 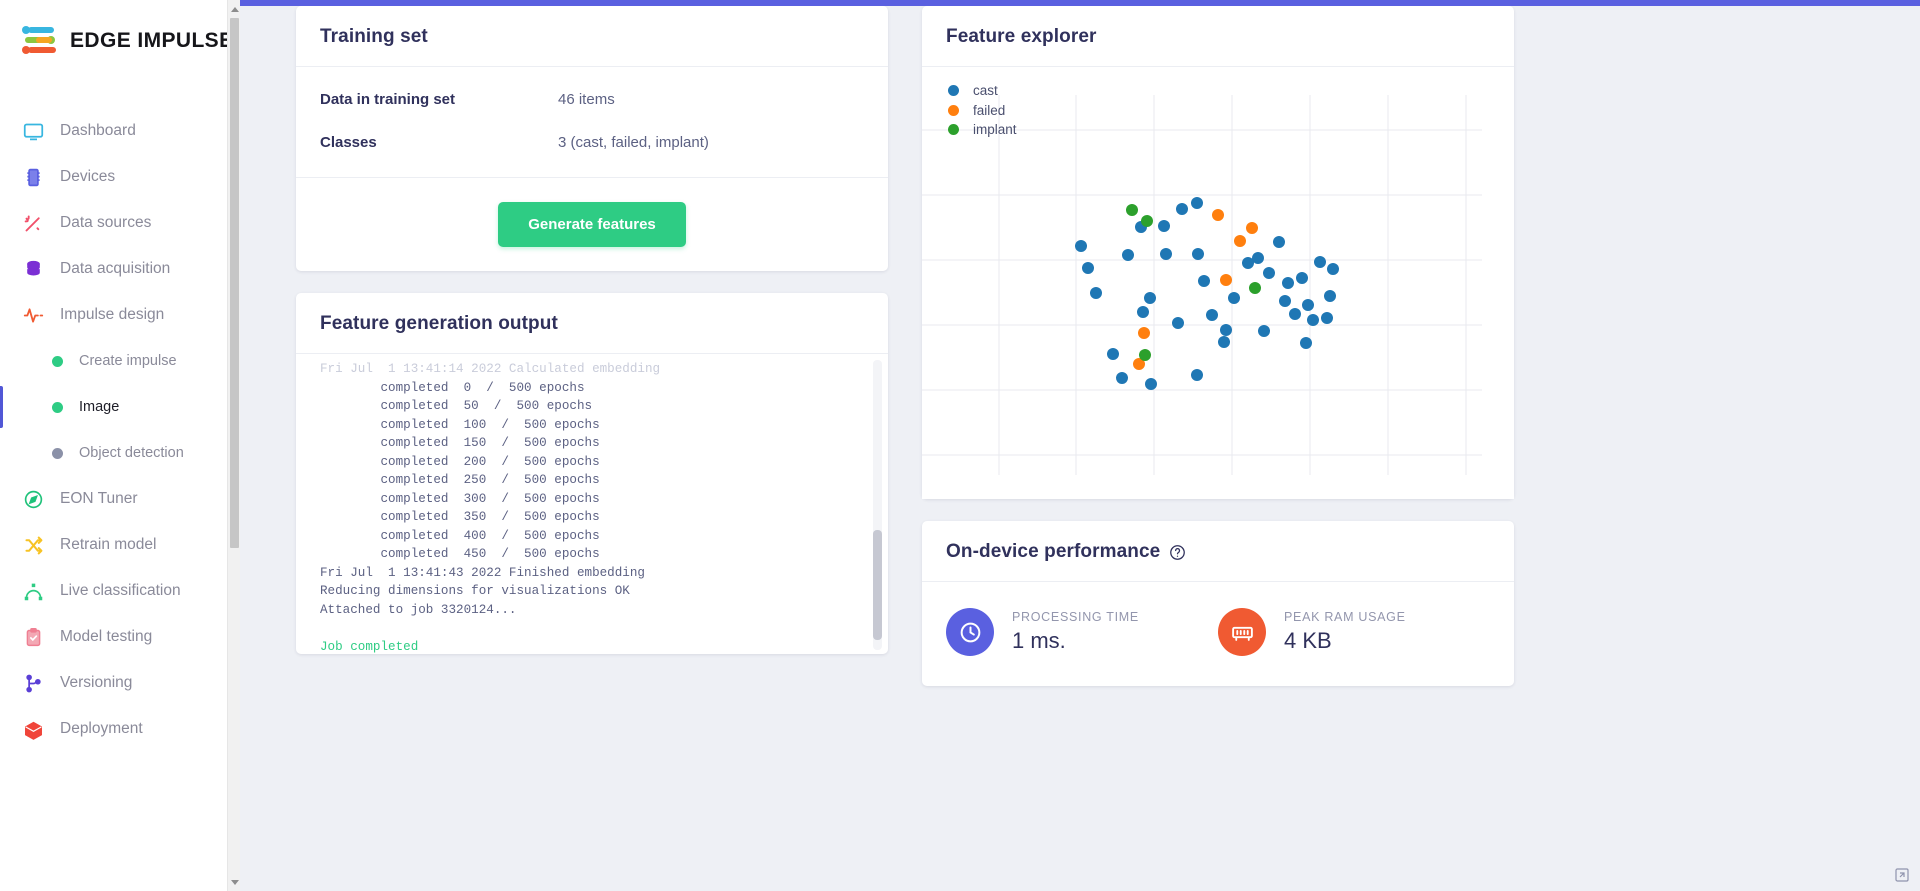 I want to click on sidebar-item-eon-tuner: EON Tuner, so click(x=120, y=499).